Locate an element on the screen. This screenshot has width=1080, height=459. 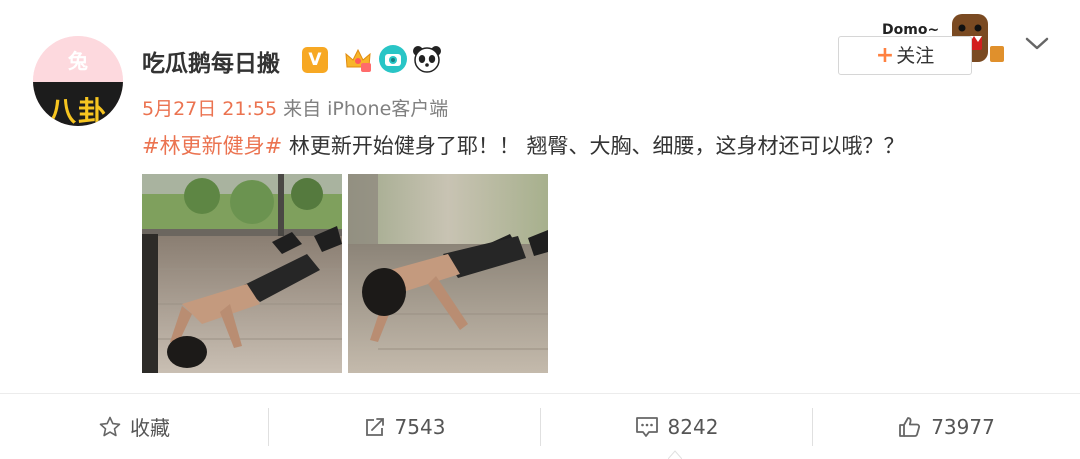
plus-icon: + is located at coordinates (885, 55).